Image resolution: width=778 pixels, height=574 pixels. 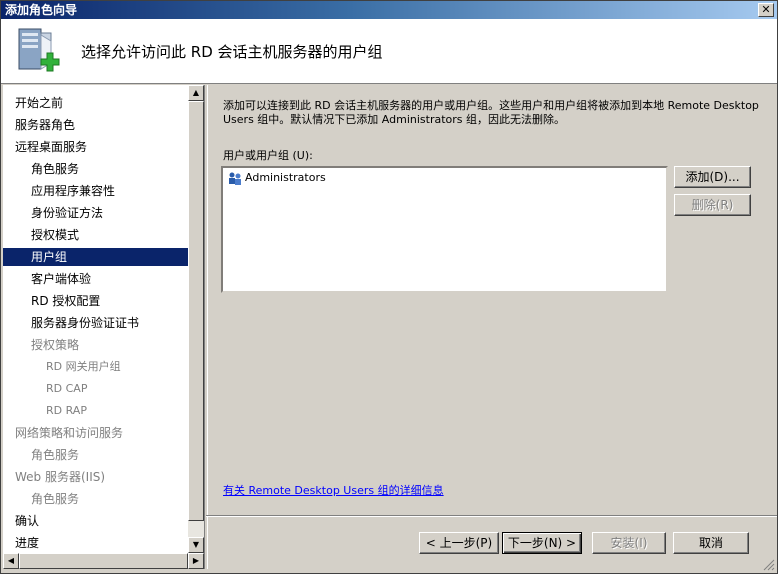 What do you see at coordinates (95, 367) in the screenshot?
I see `nav-item: RD 网关用户组` at bounding box center [95, 367].